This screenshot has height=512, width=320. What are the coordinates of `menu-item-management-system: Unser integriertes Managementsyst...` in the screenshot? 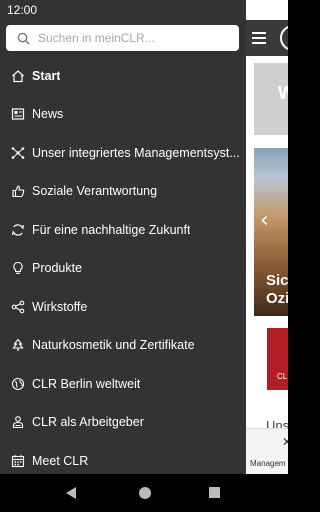 It's located at (123, 153).